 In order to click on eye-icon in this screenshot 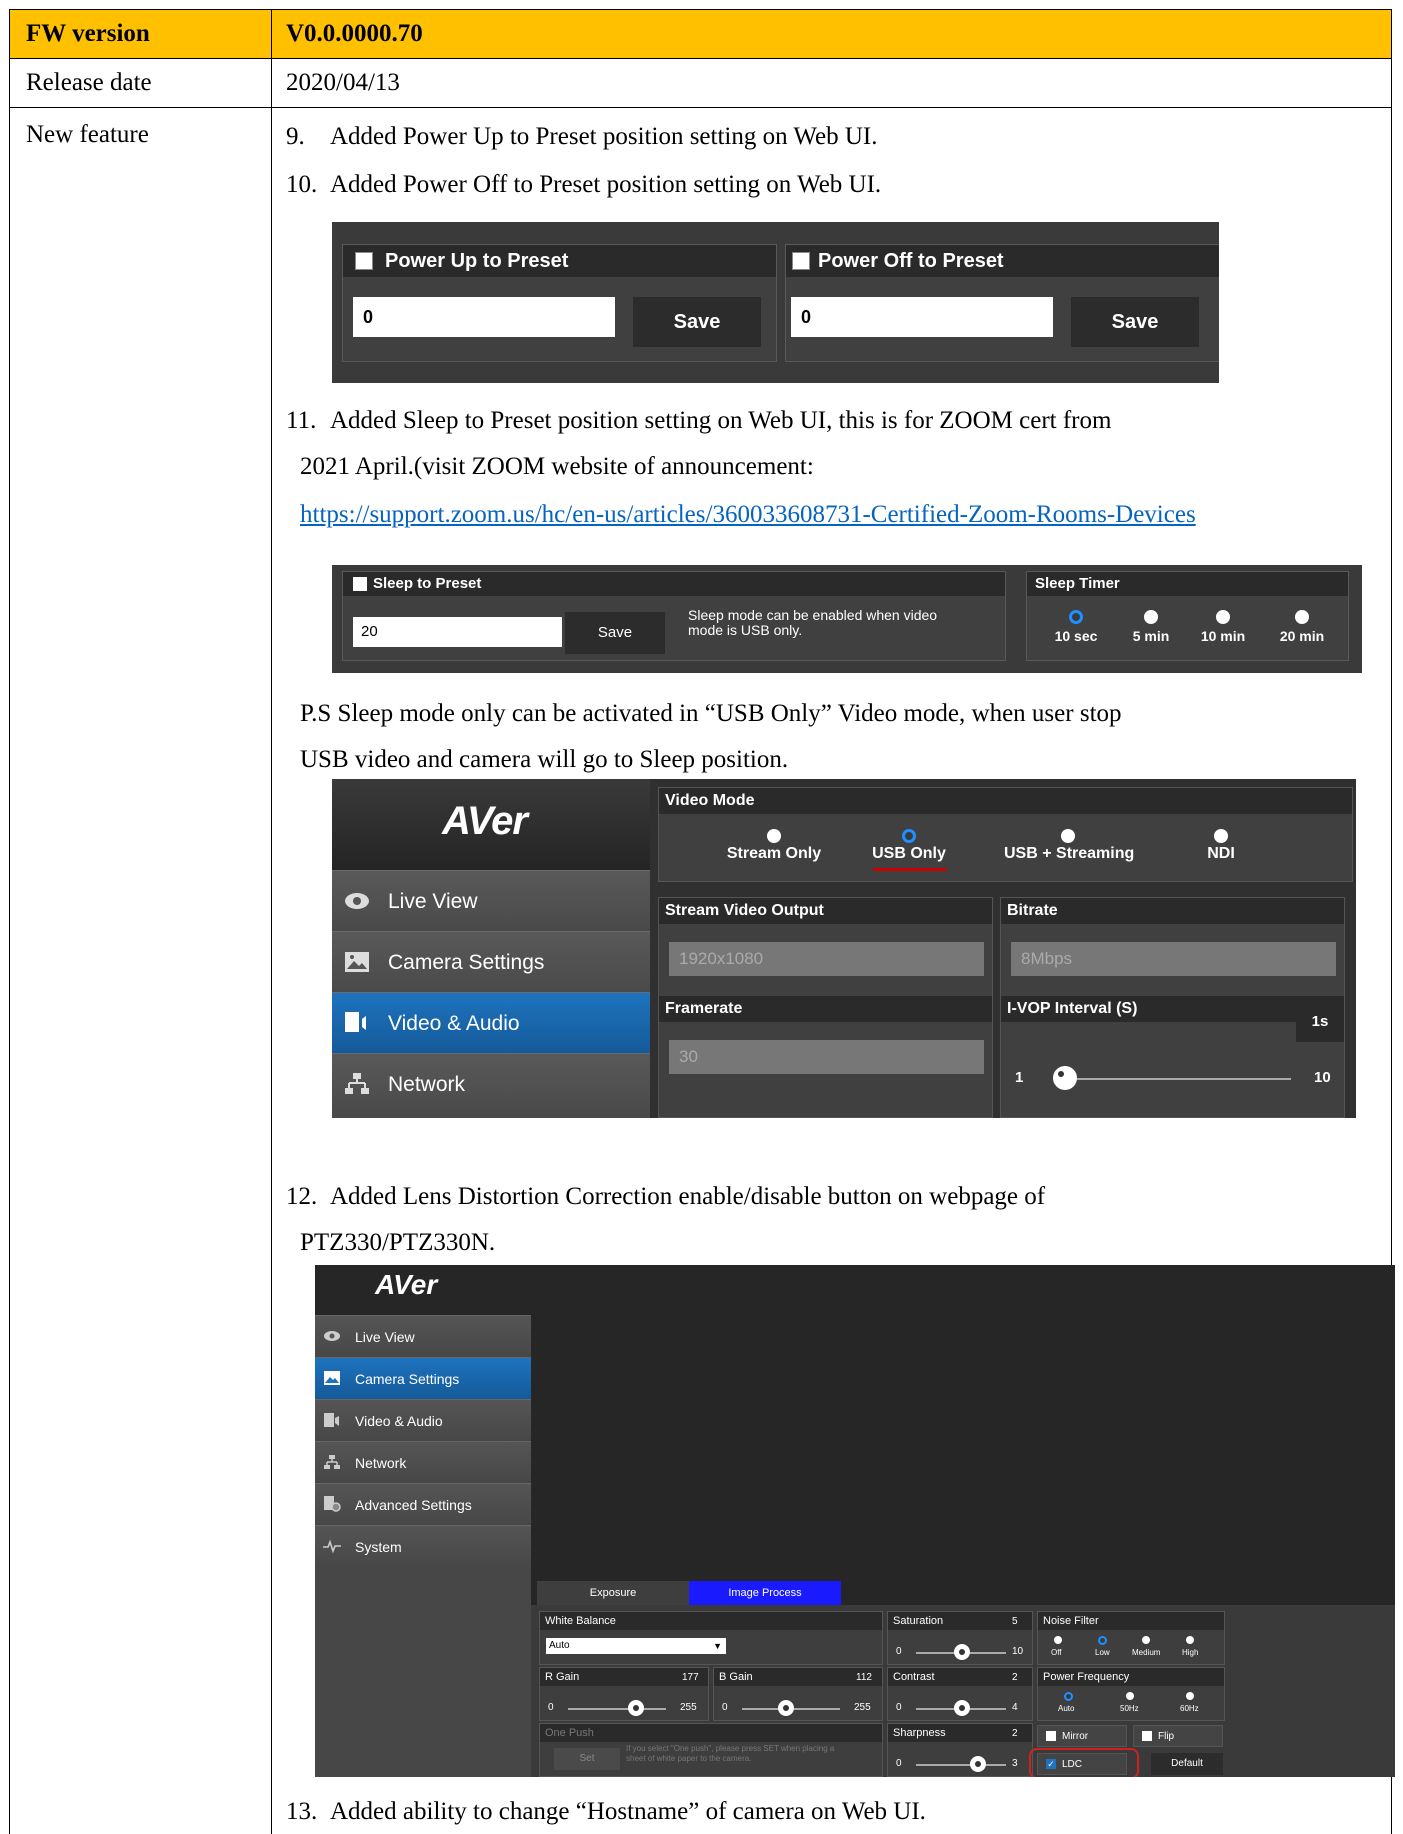, I will do `click(332, 1336)`.